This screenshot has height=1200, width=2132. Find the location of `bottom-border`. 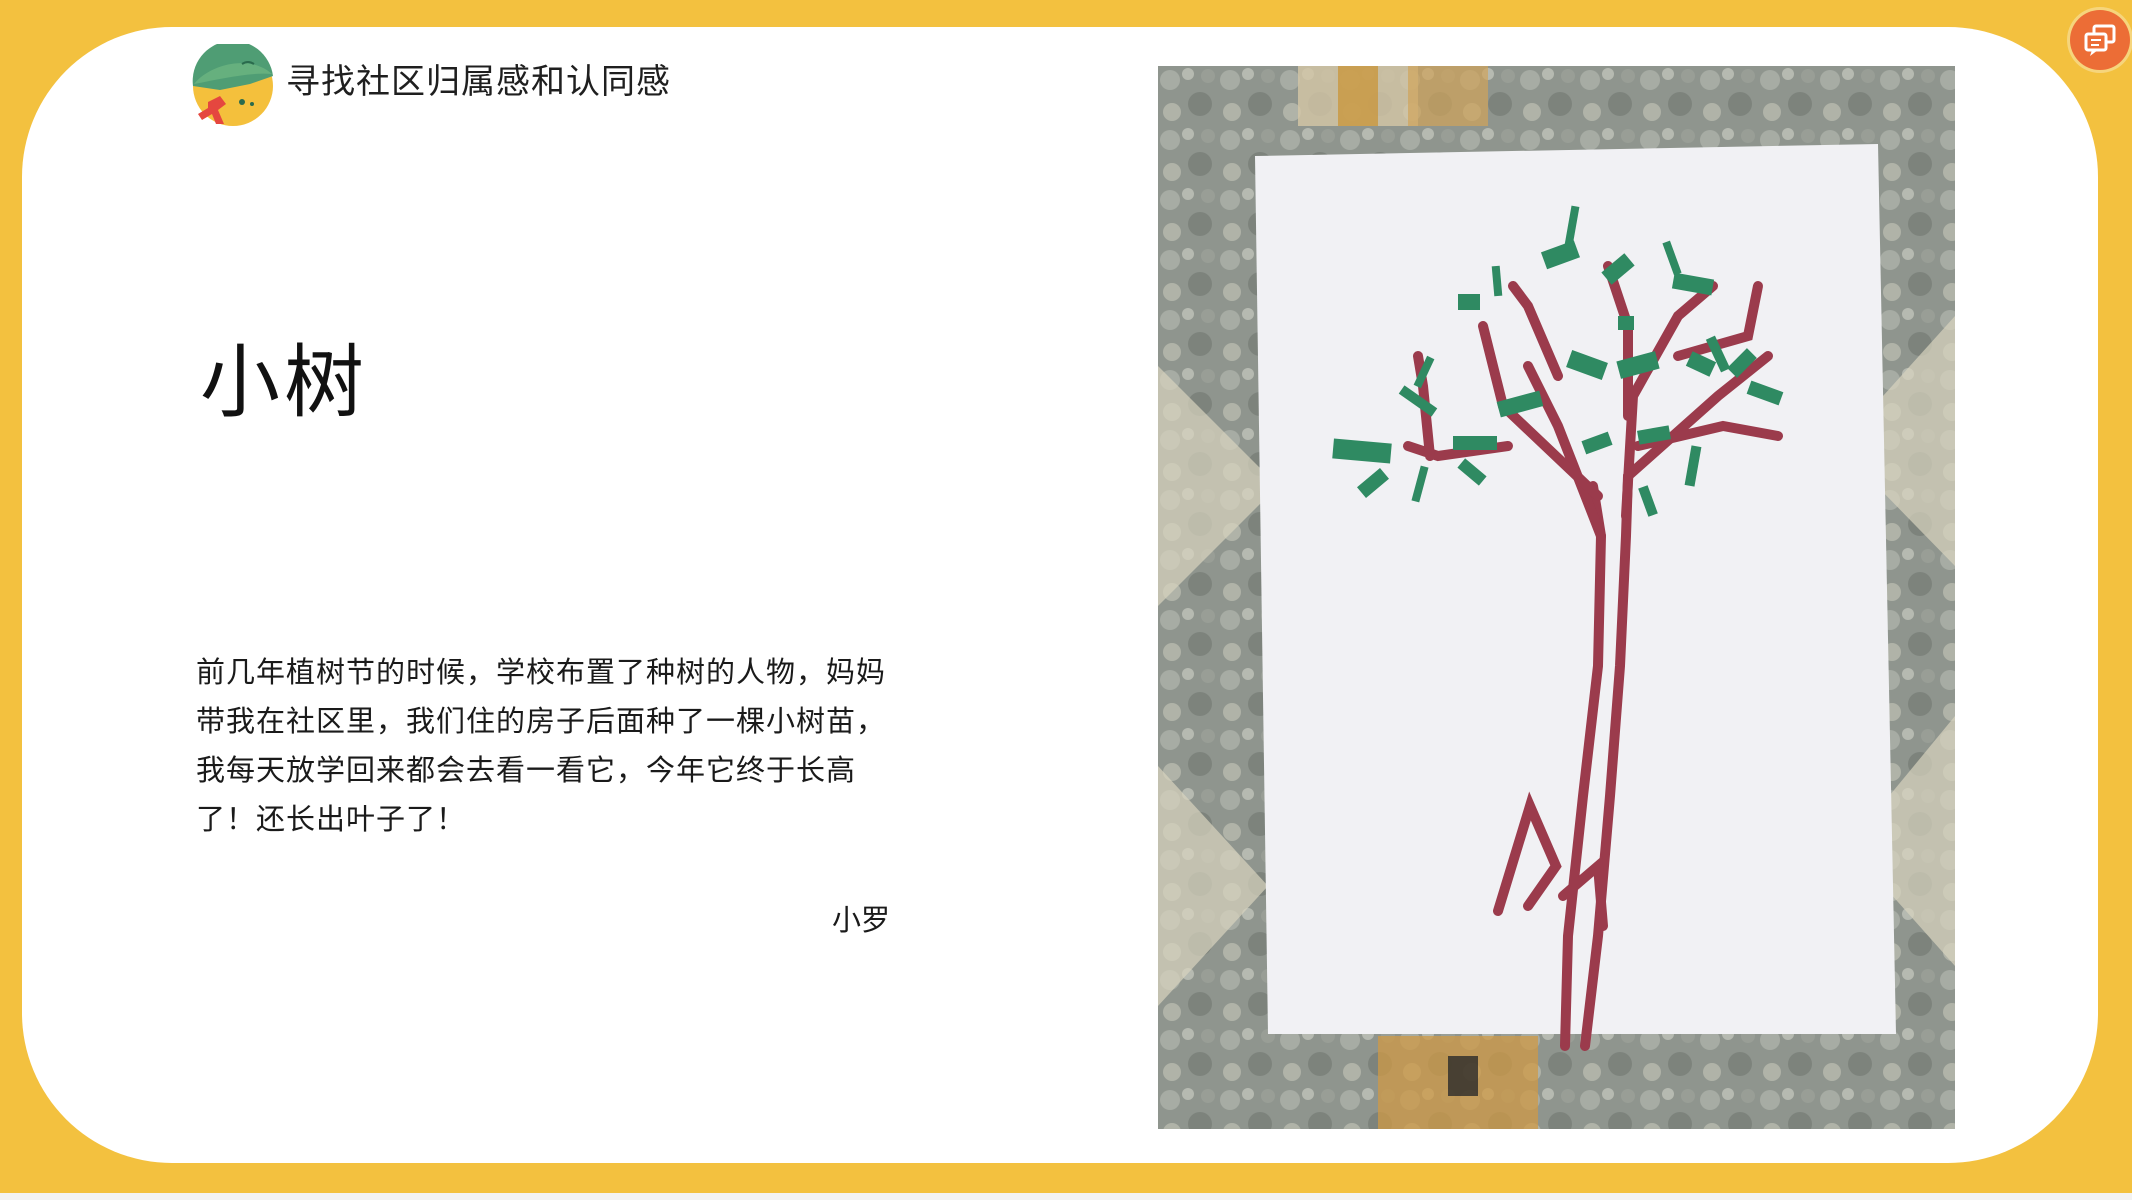

bottom-border is located at coordinates (1066, 1196).